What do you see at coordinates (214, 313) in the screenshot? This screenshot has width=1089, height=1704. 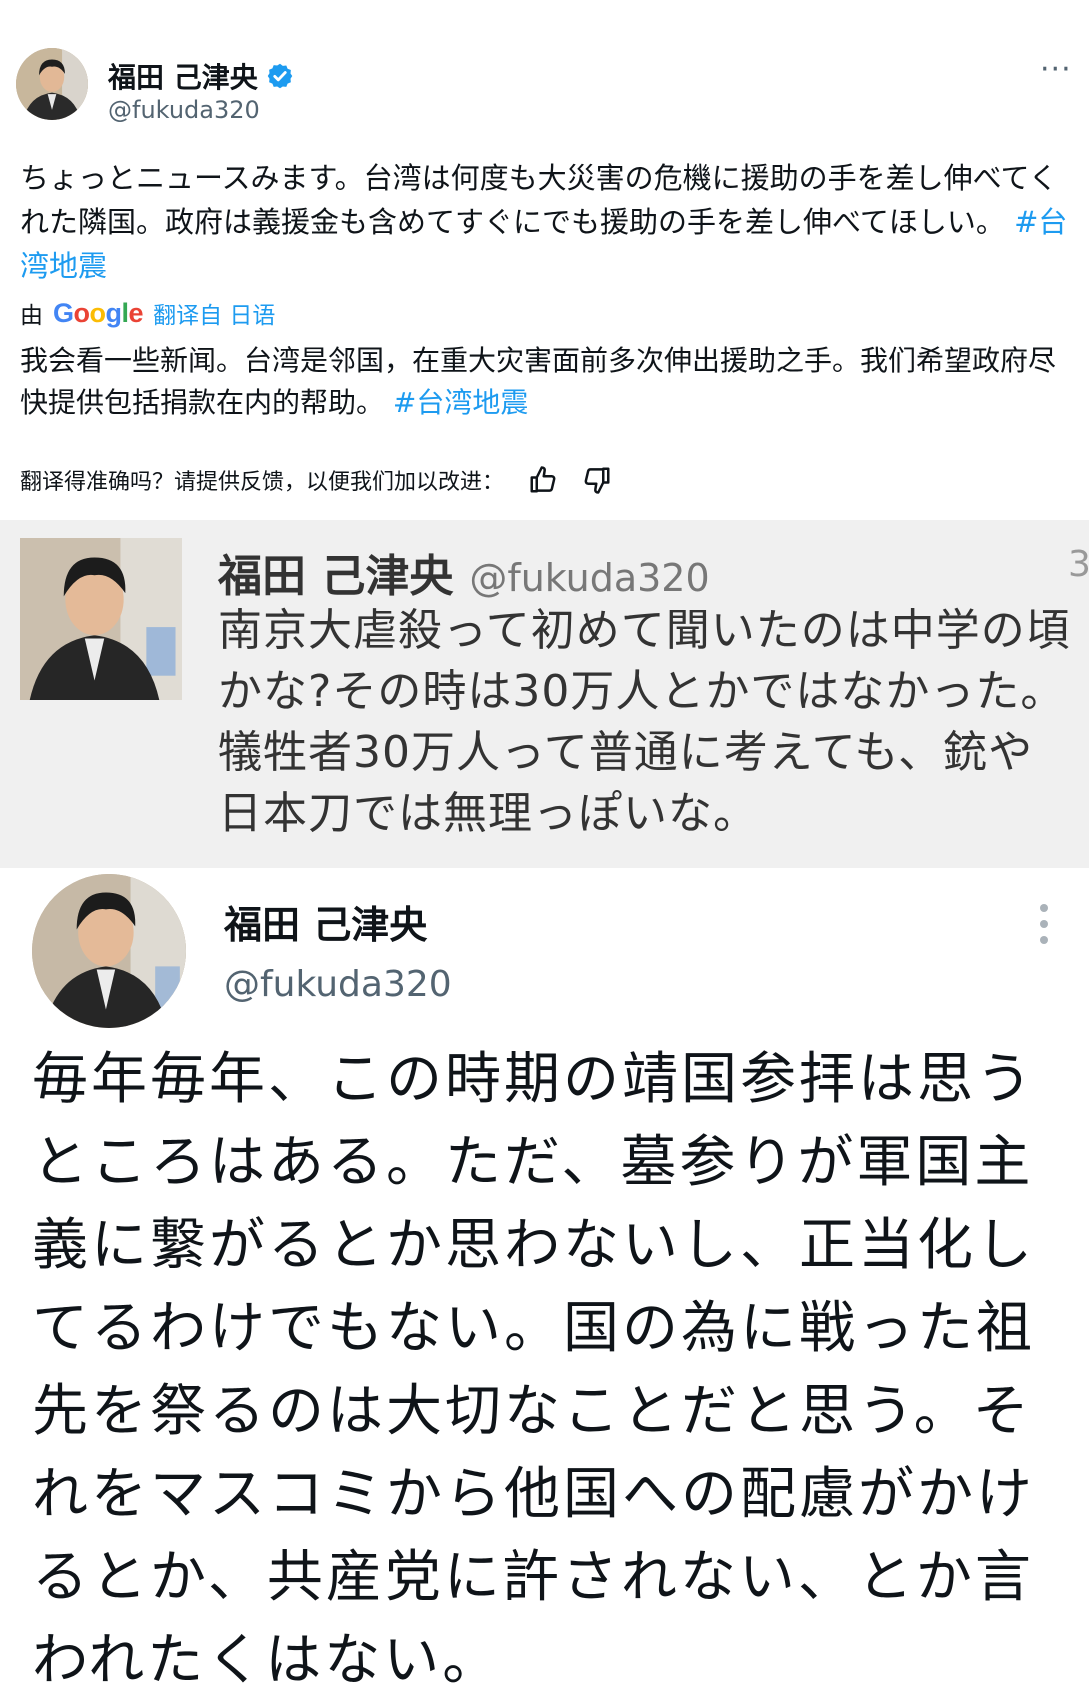 I see `translated-from-link: 翻译自 日语` at bounding box center [214, 313].